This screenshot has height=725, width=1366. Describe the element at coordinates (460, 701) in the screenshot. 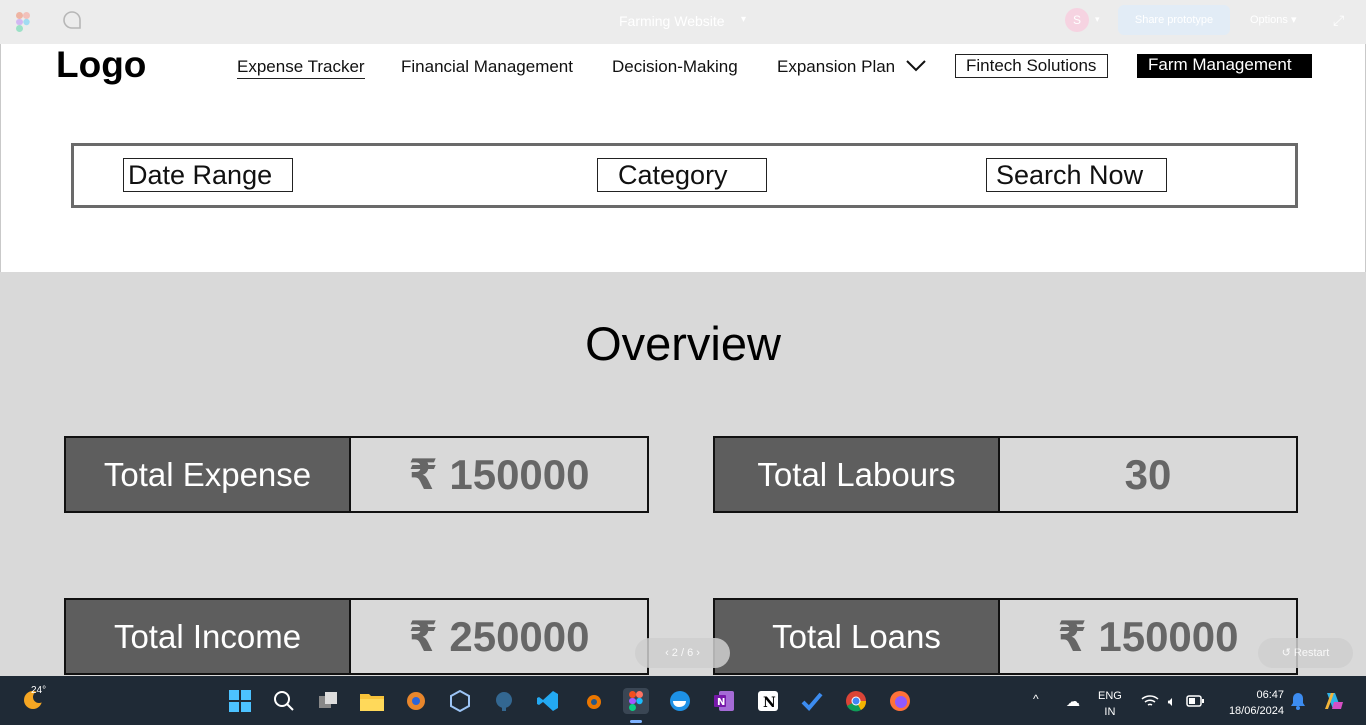

I see `virtualbox-icon` at that location.